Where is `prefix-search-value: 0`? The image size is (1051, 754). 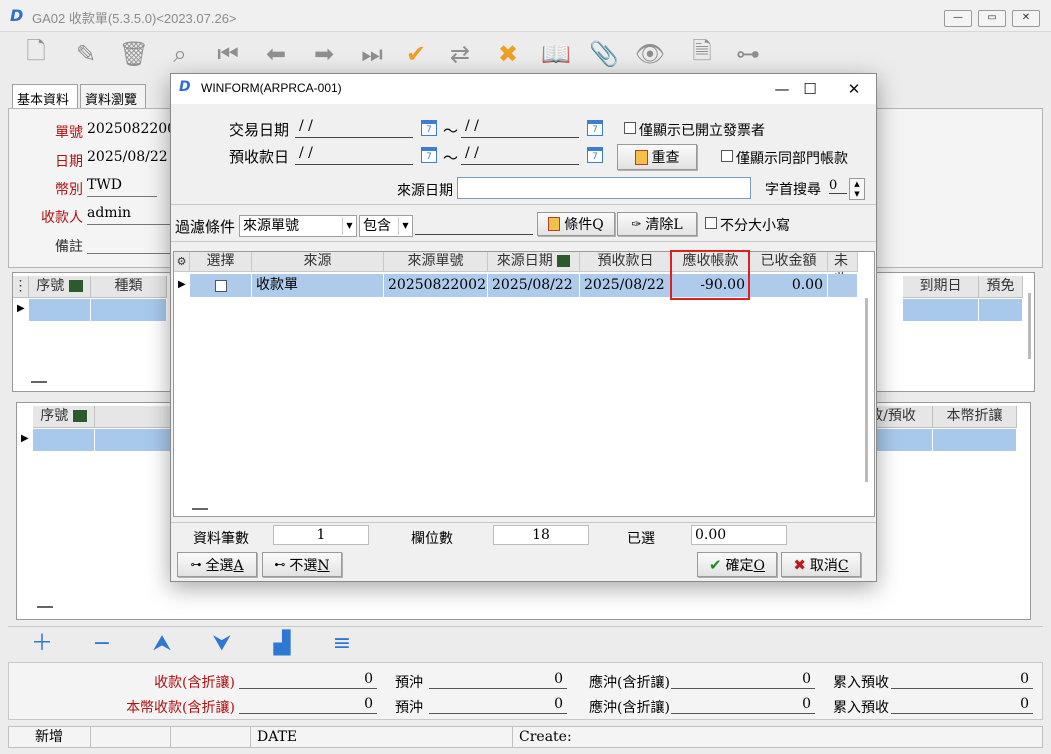 prefix-search-value: 0 is located at coordinates (838, 186).